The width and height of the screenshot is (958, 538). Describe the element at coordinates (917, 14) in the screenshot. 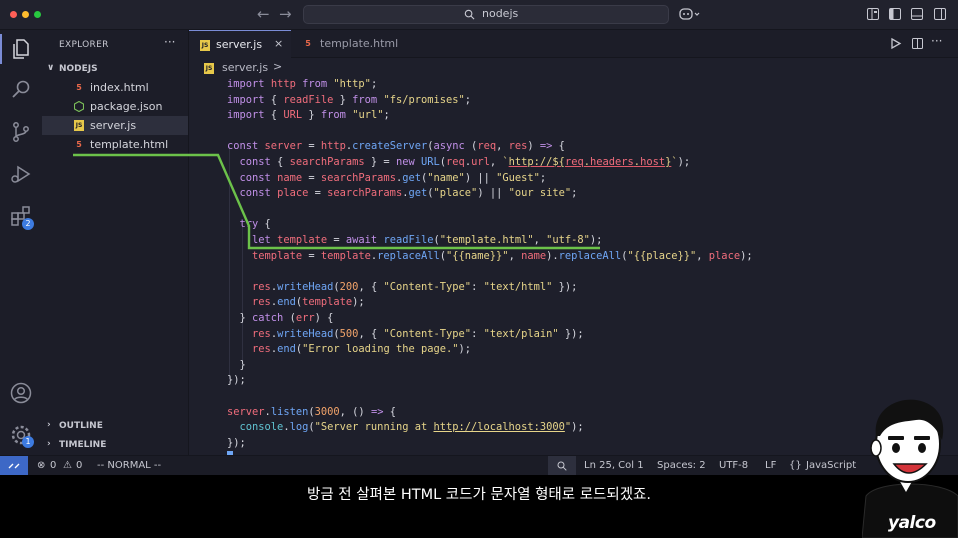

I see `toggle-panel-icon` at that location.